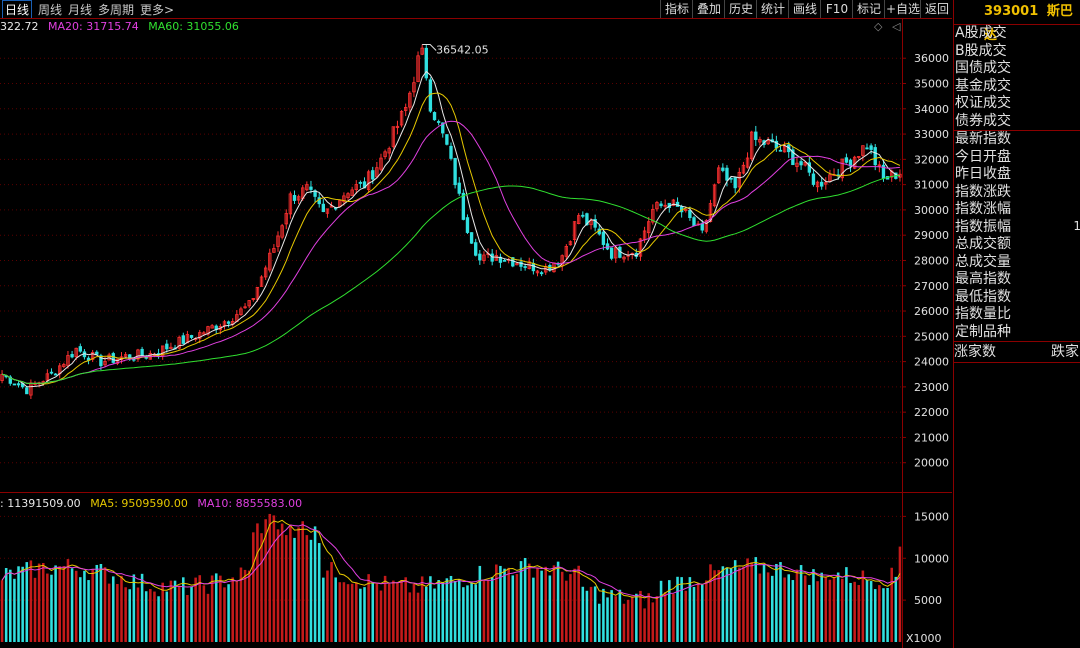 The image size is (1080, 648). I want to click on period-more: 更多>, so click(157, 9).